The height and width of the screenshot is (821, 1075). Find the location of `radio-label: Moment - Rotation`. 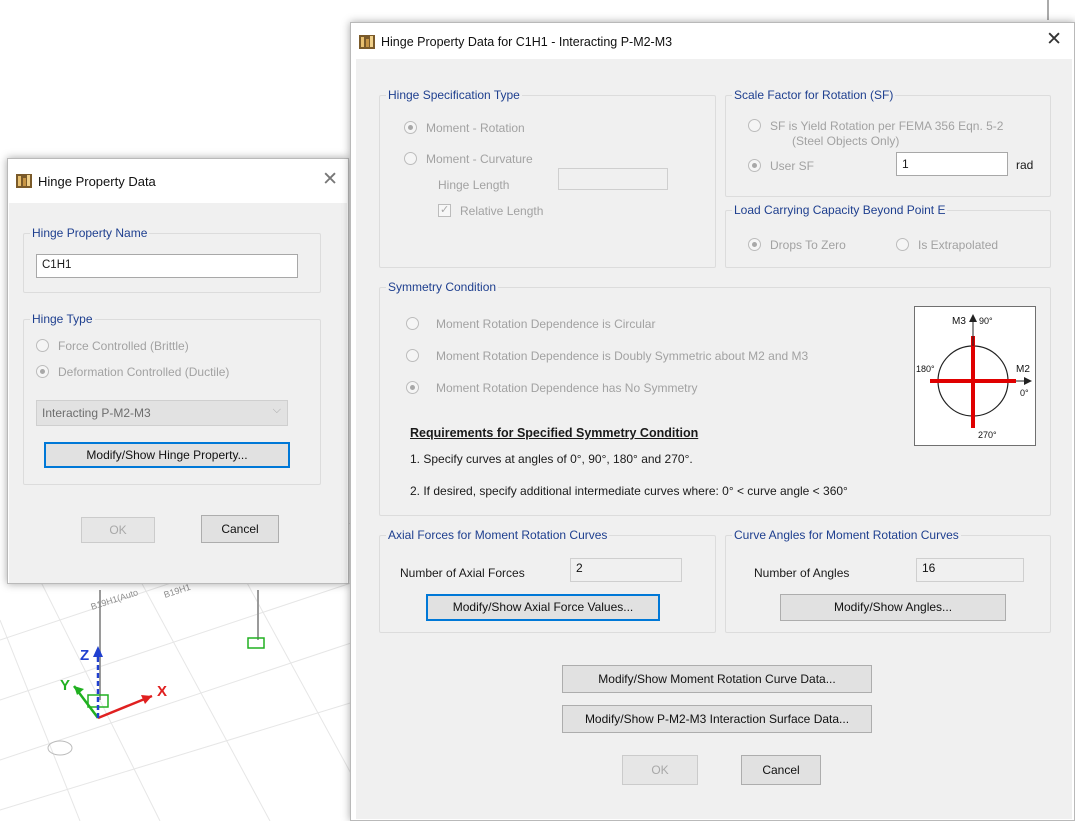

radio-label: Moment - Rotation is located at coordinates (475, 128).